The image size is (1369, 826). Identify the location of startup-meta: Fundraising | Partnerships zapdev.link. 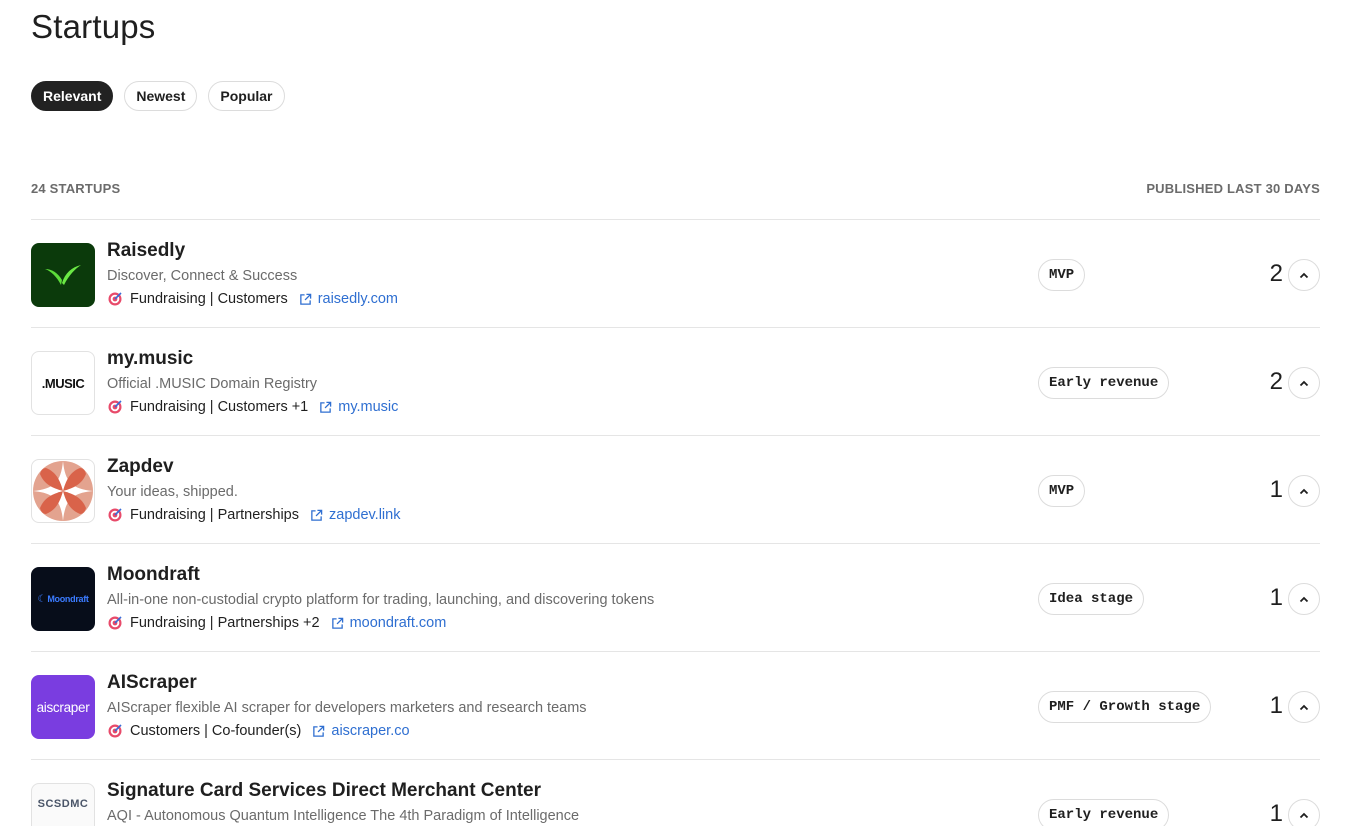
(253, 515).